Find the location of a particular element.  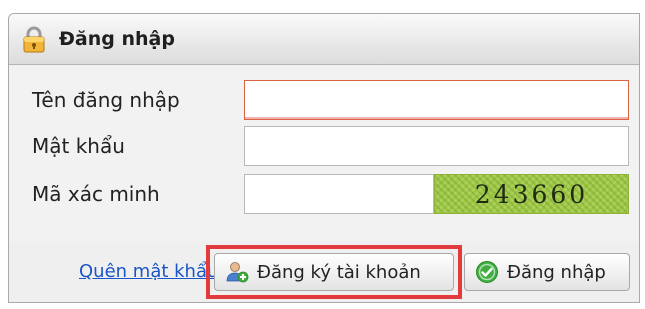

password-label: Mật khẩu is located at coordinates (78, 146).